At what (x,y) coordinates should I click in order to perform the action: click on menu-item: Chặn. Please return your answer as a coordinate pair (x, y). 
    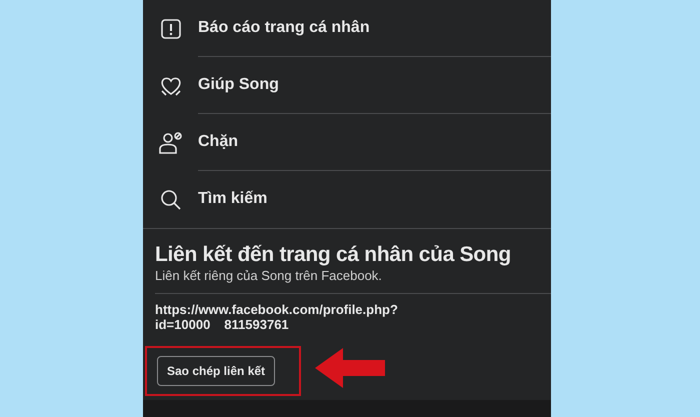
    Looking at the image, I should click on (374, 142).